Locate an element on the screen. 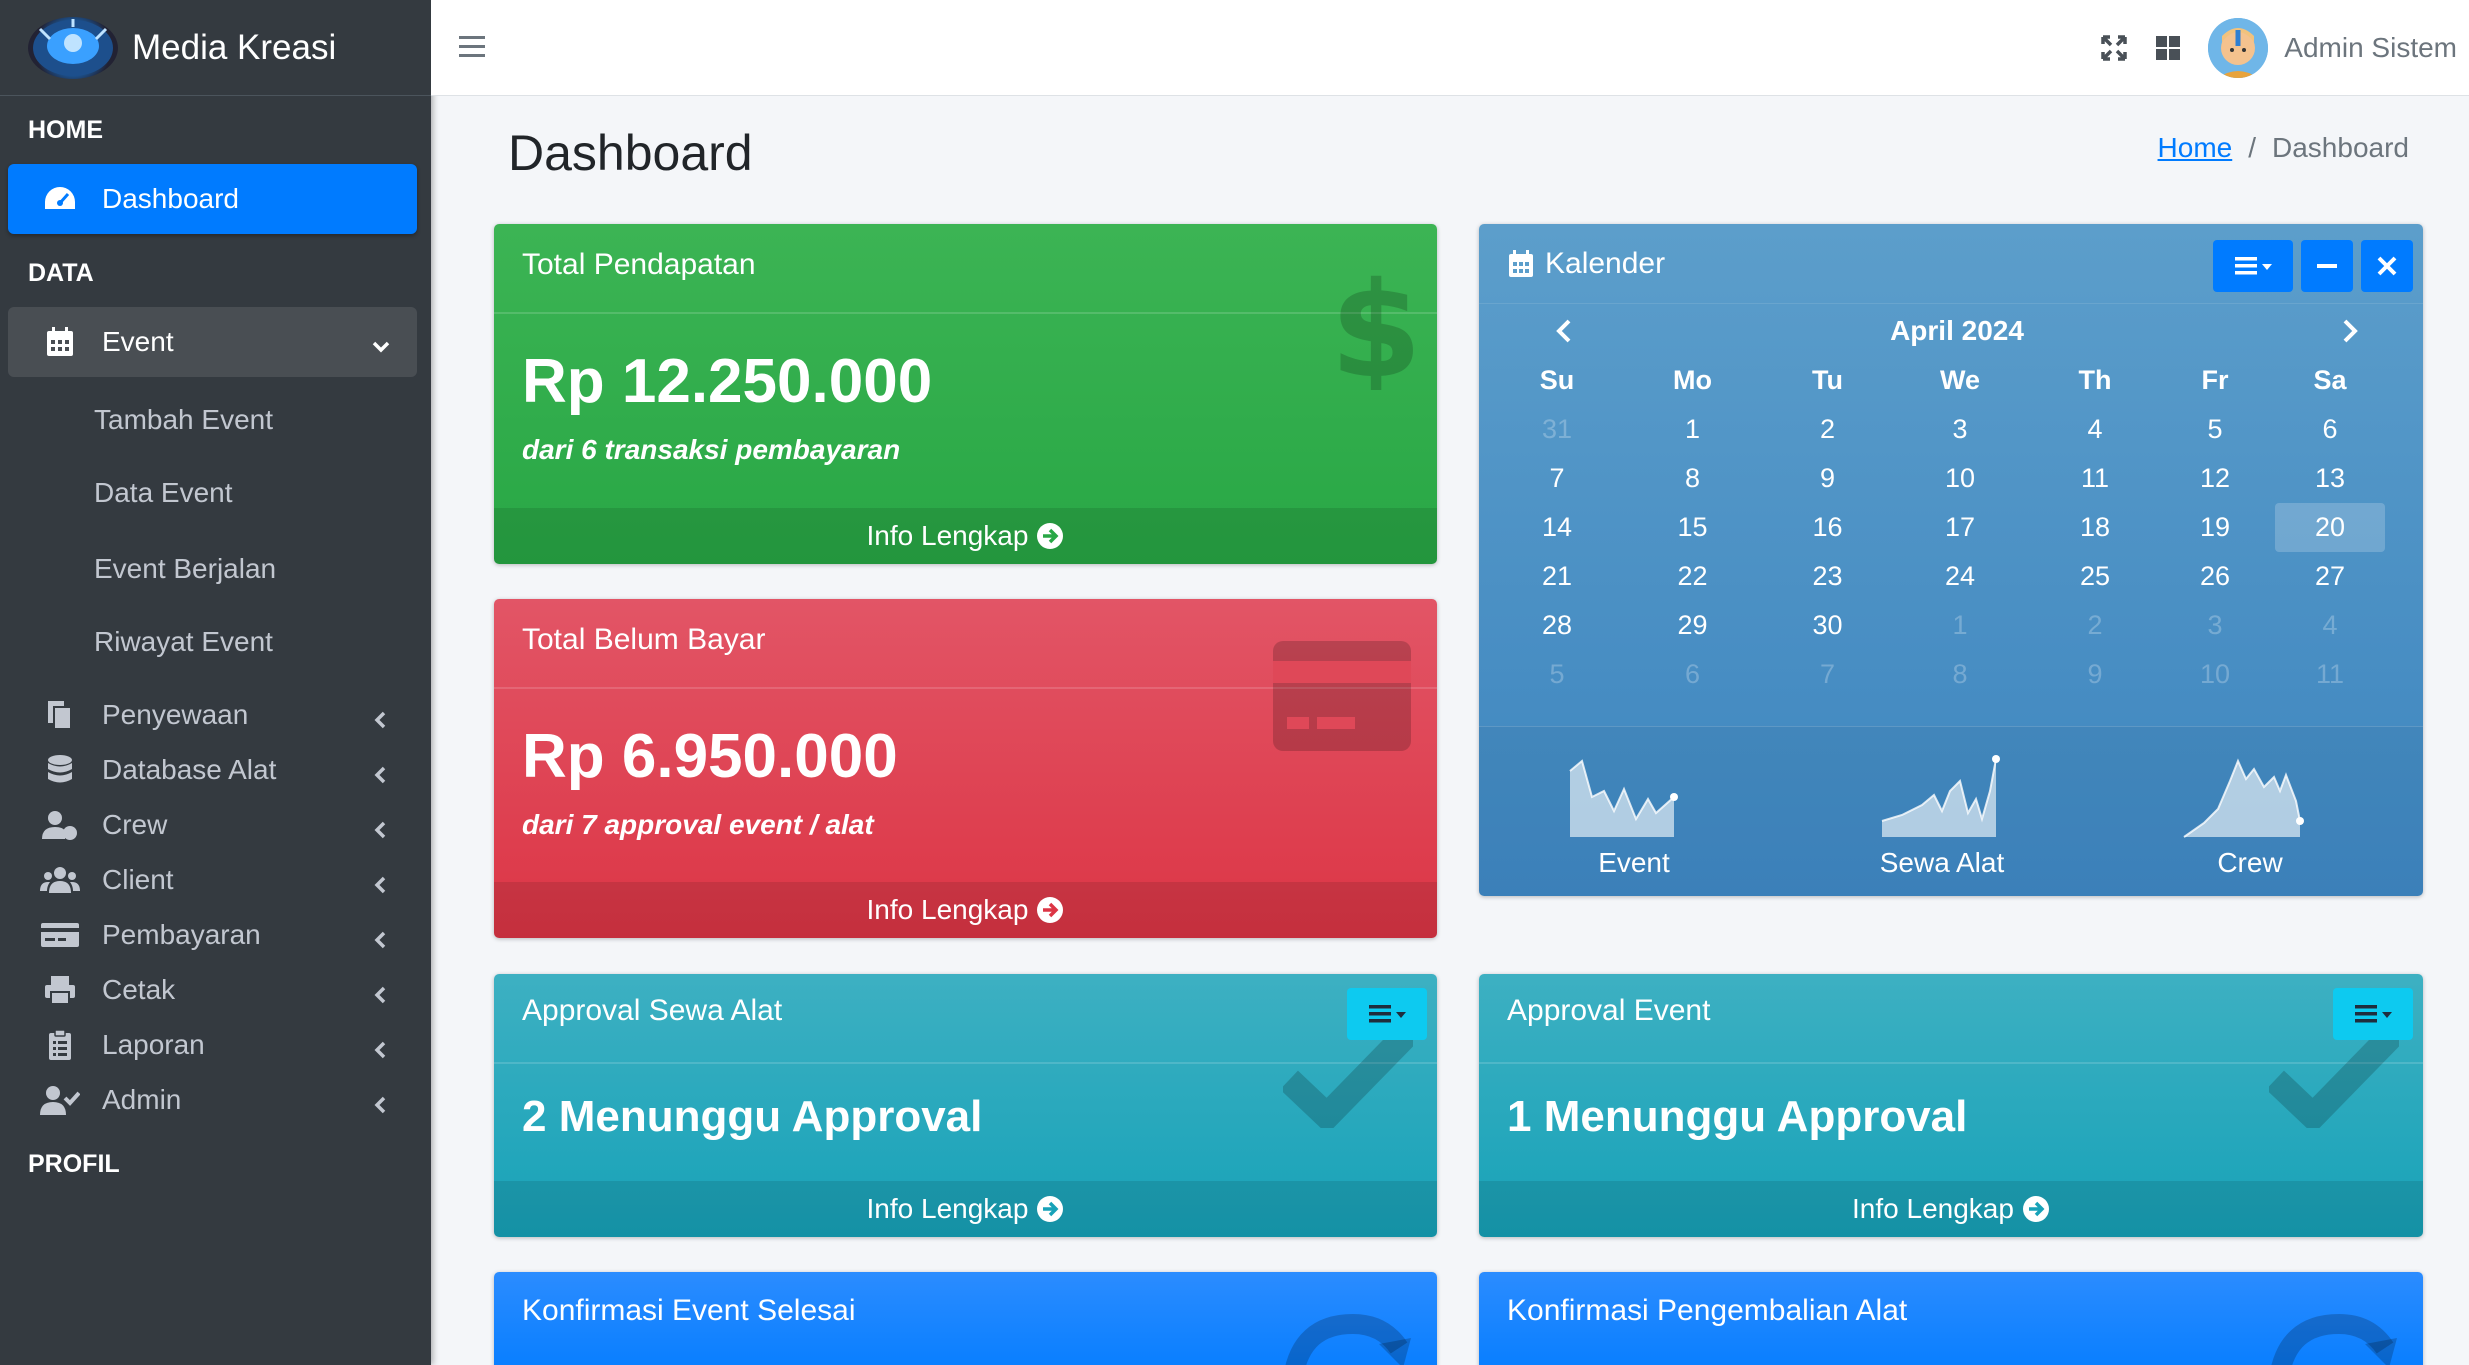  sparkline-label: Crew is located at coordinates (2250, 862).